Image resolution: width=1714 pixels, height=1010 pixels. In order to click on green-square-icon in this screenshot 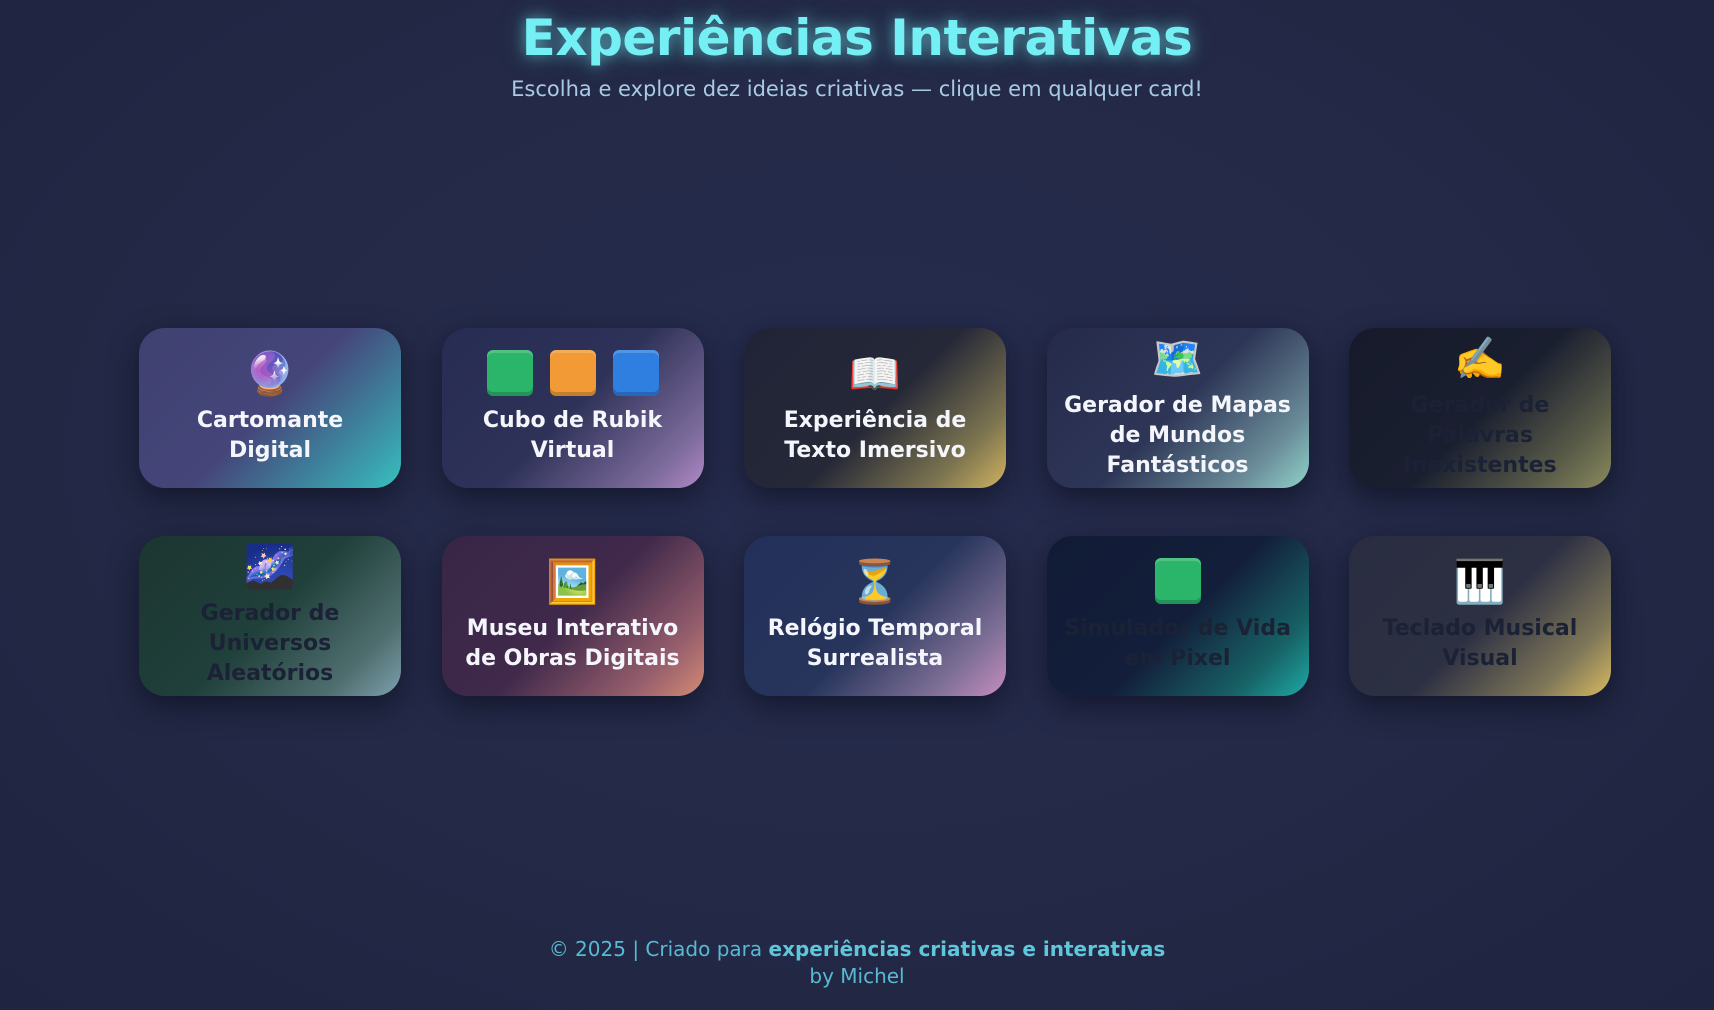, I will do `click(1177, 581)`.